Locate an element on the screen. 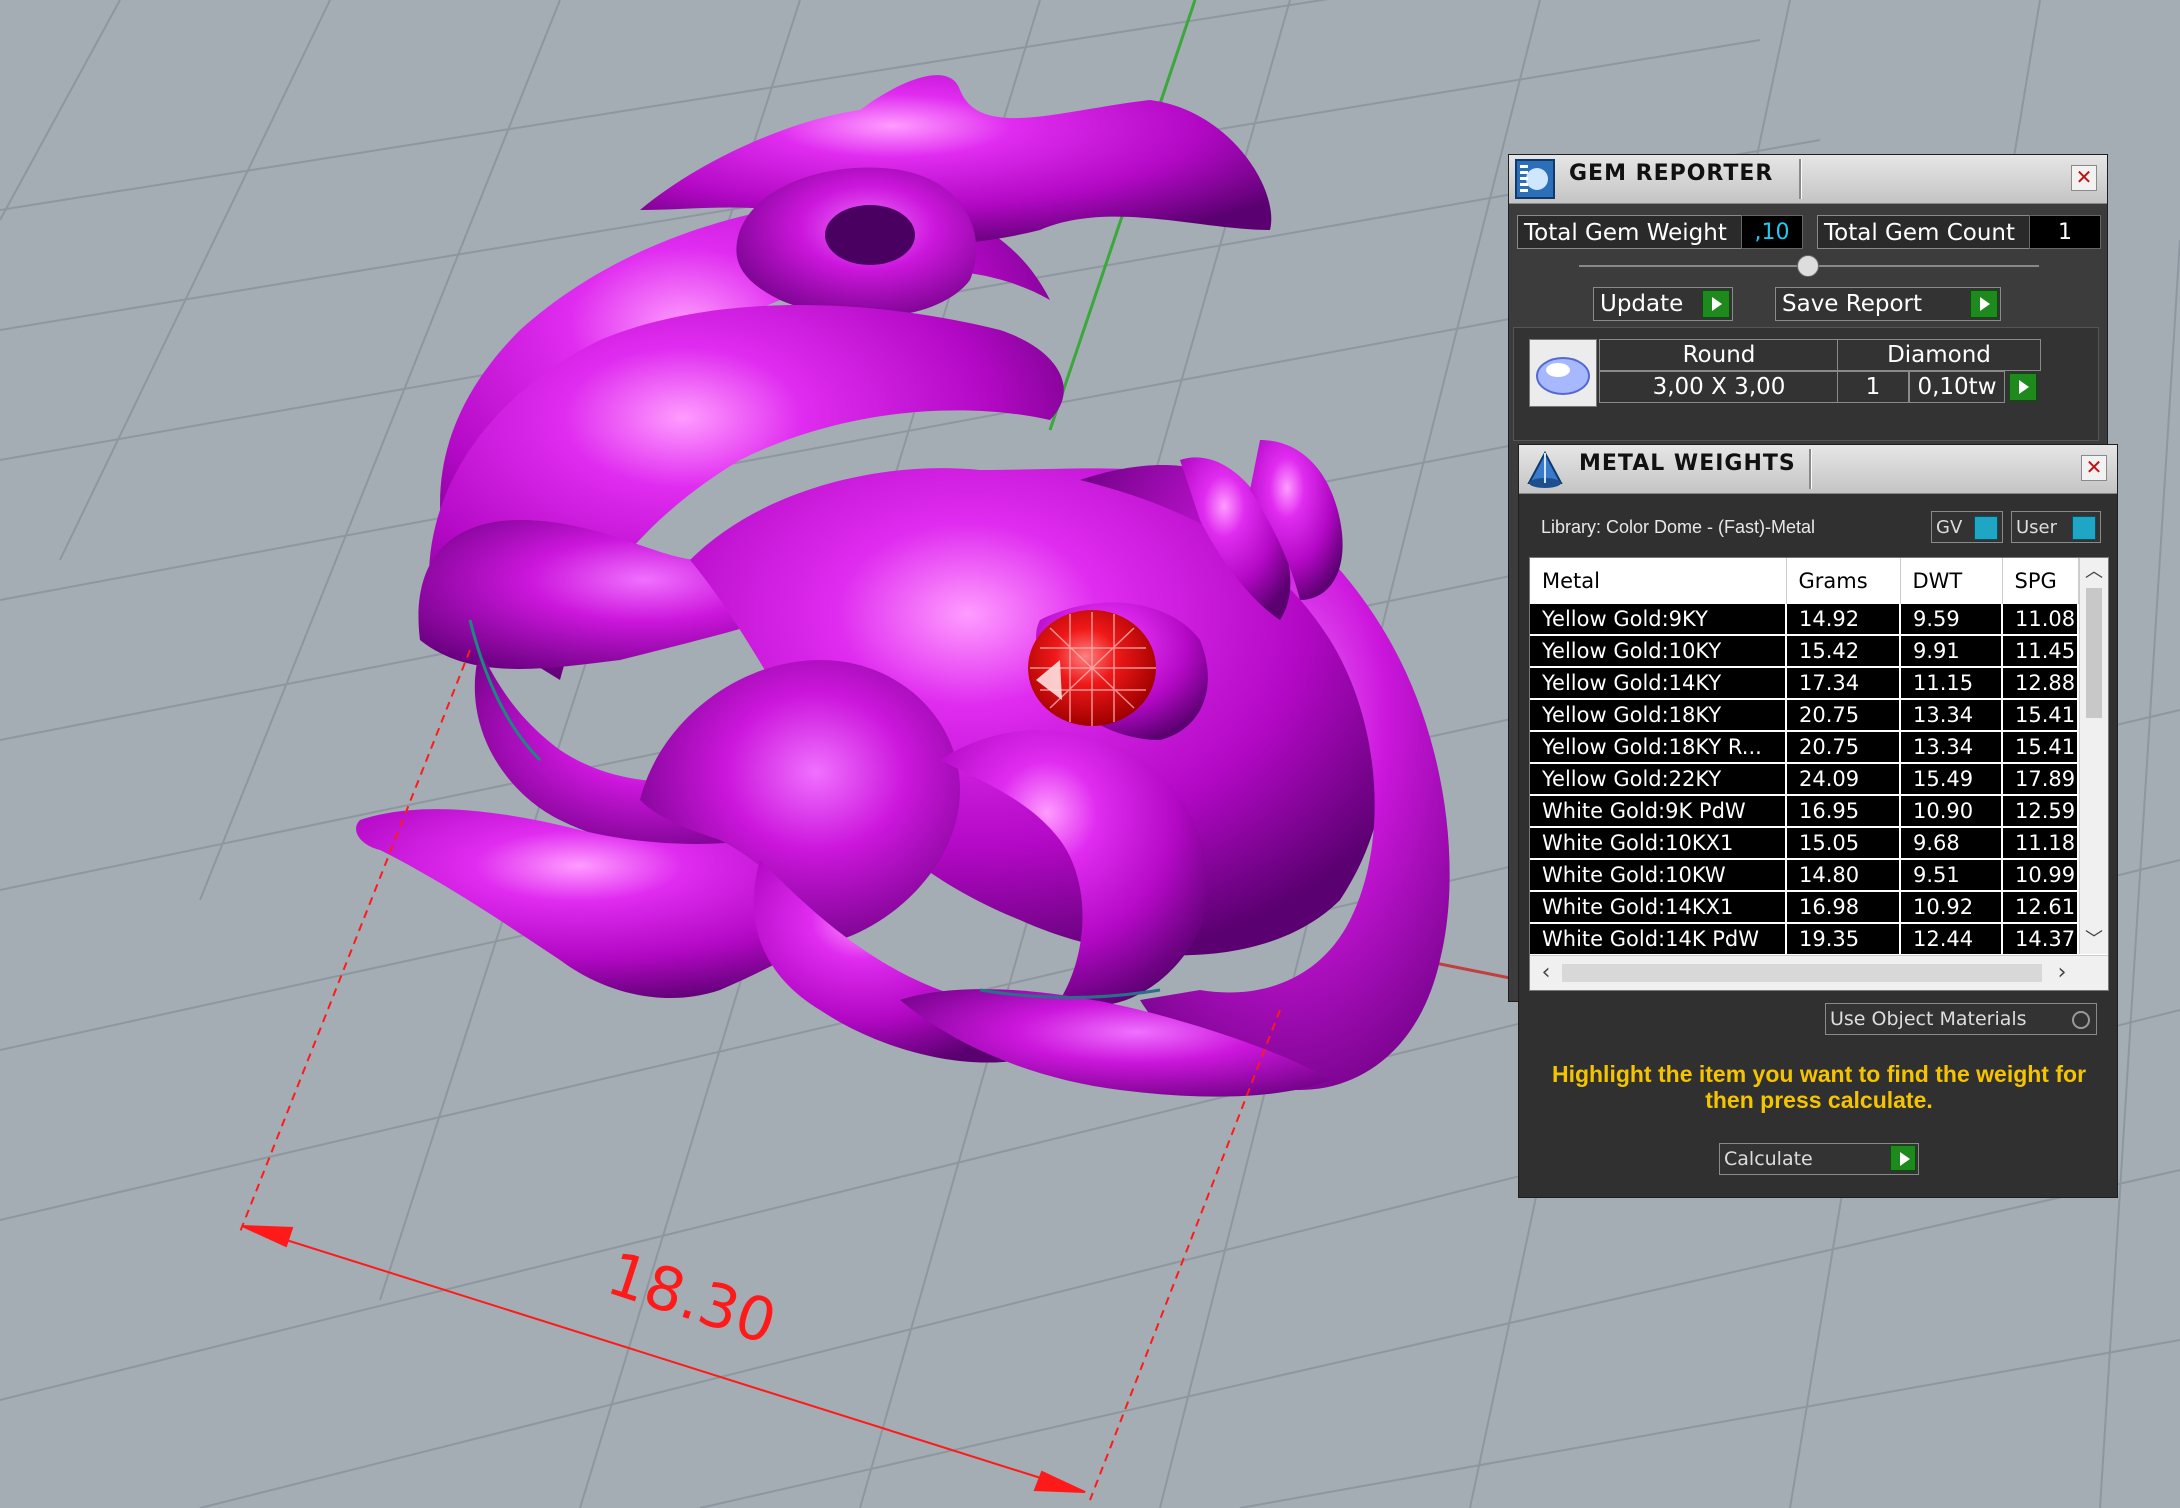 Image resolution: width=2180 pixels, height=1508 pixels. column-header: DWT is located at coordinates (1951, 581).